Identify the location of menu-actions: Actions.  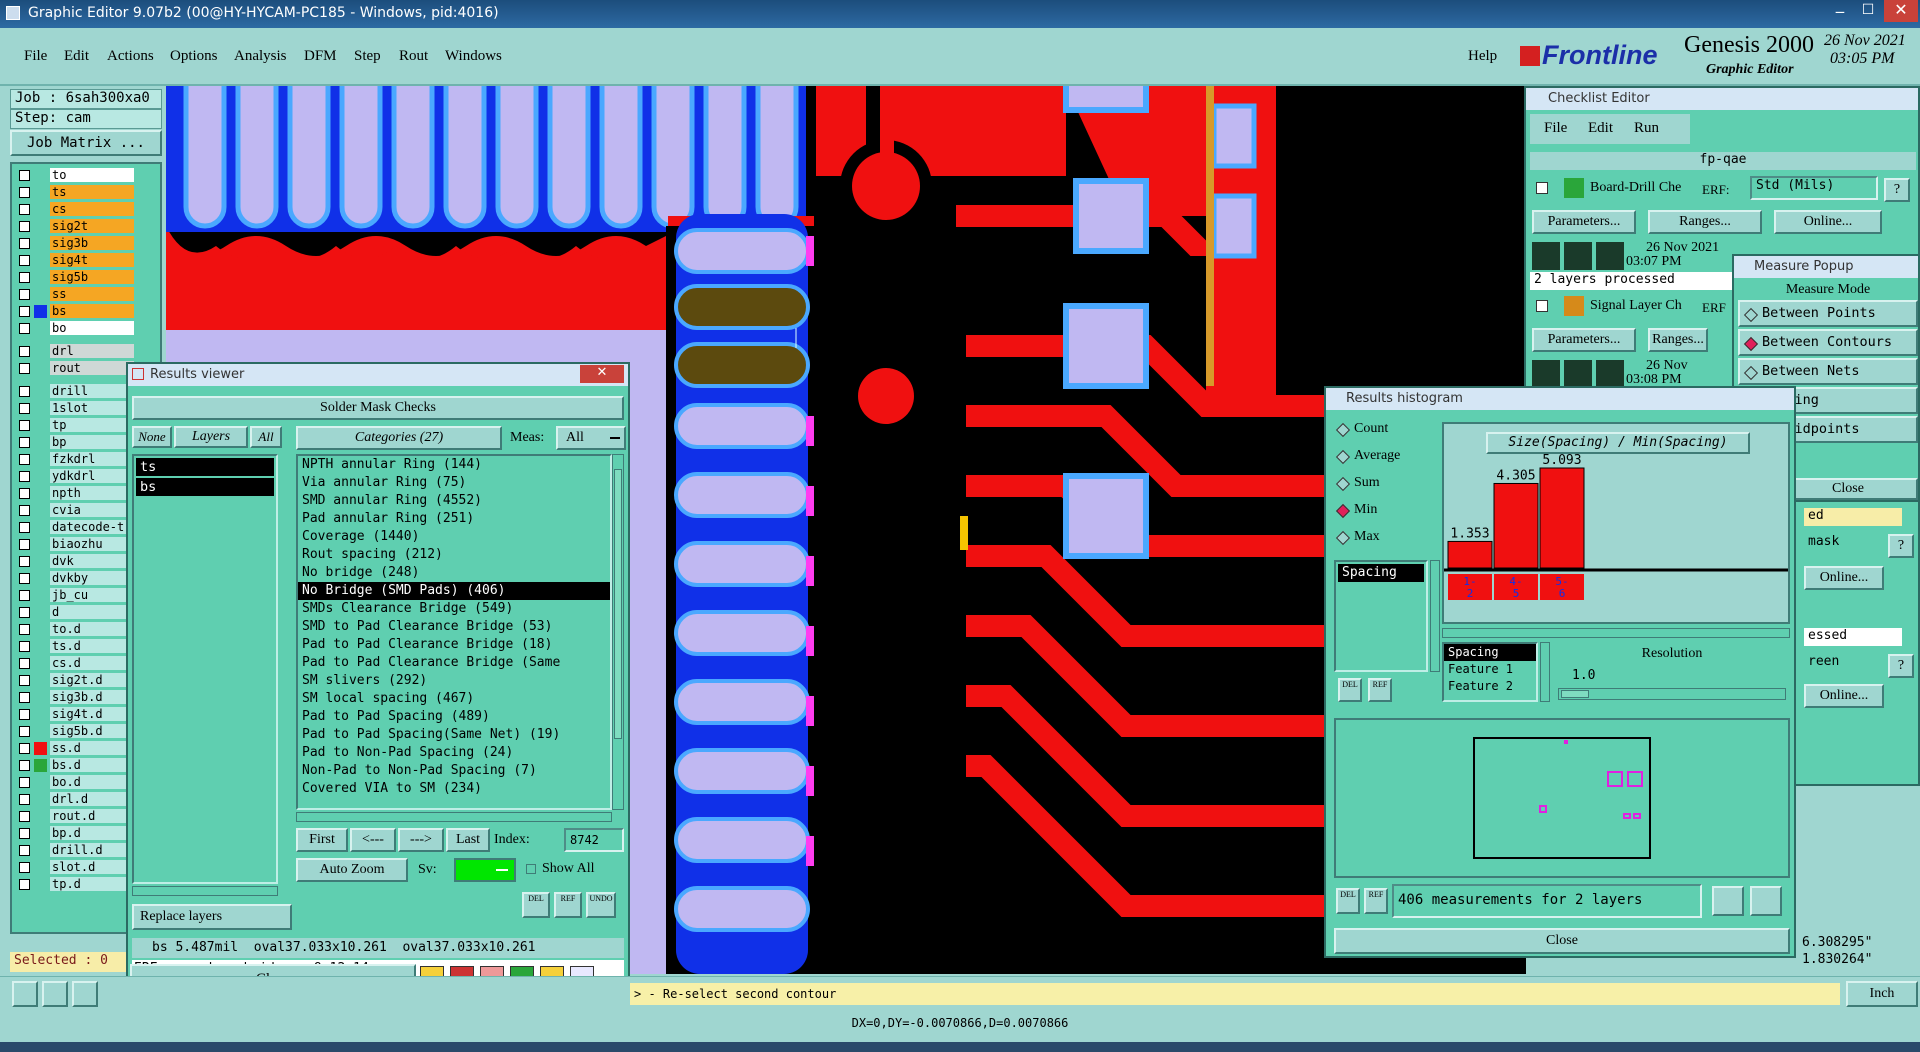
(130, 56).